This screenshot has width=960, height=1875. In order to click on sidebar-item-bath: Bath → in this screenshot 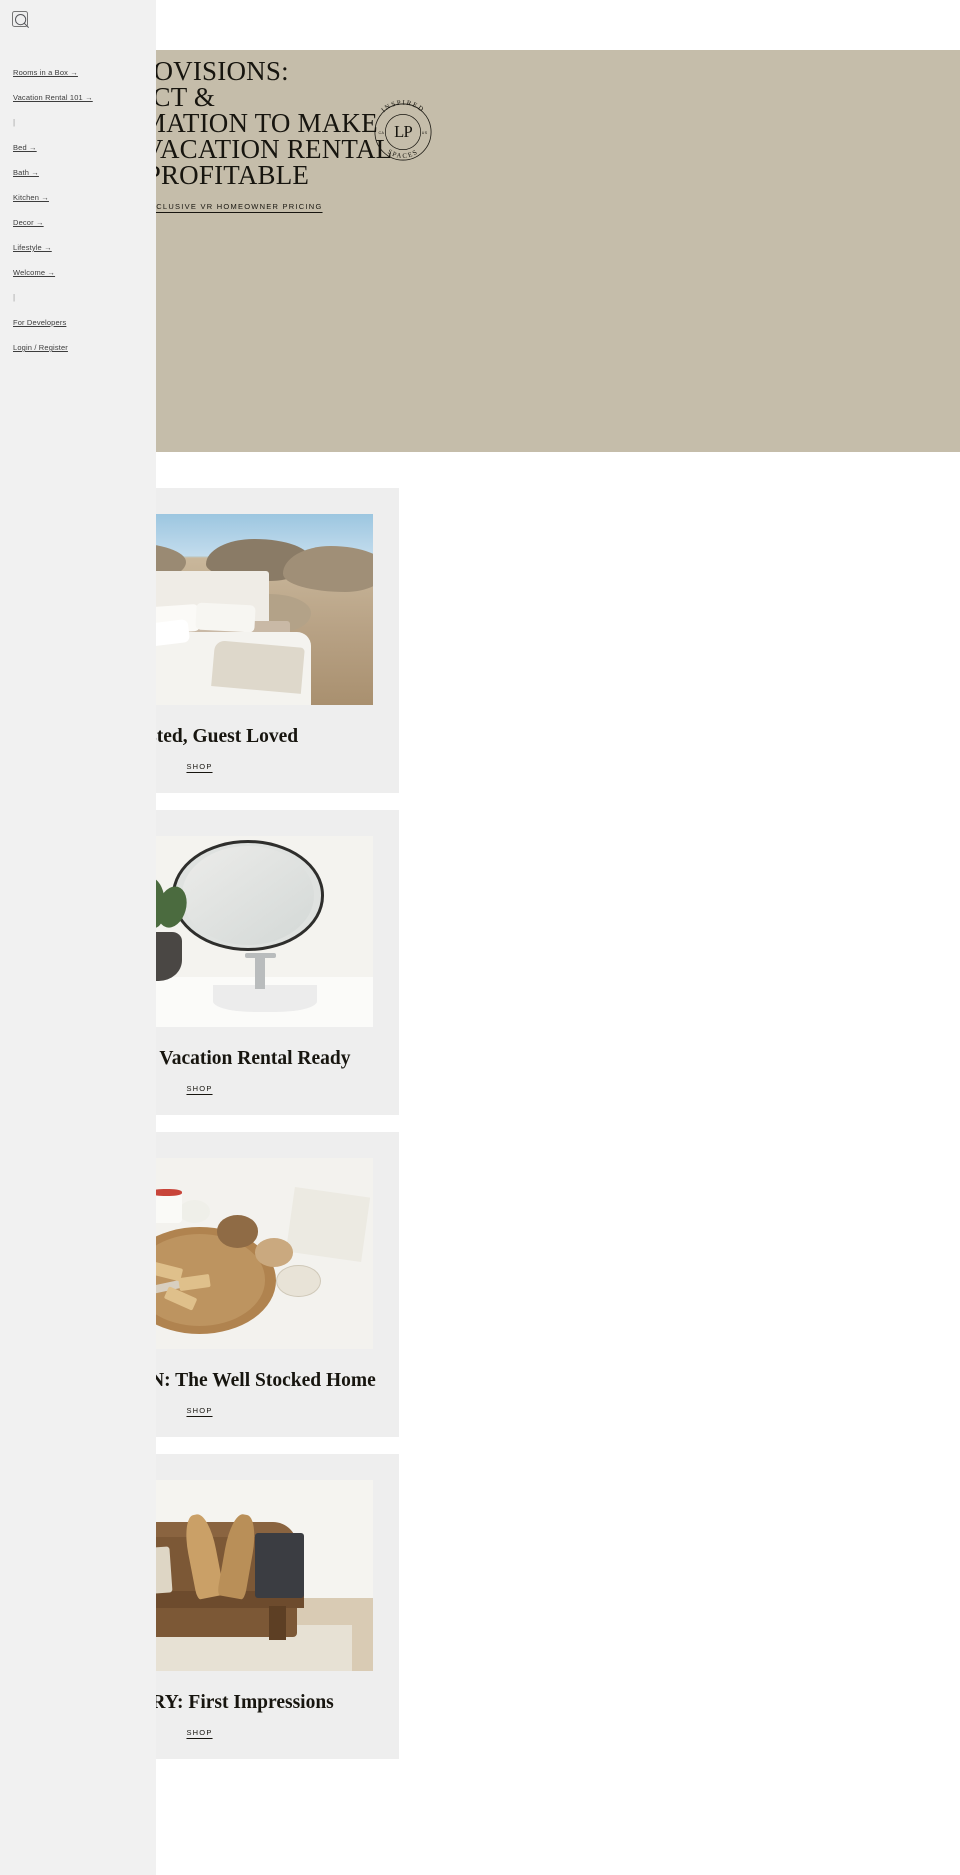, I will do `click(78, 172)`.